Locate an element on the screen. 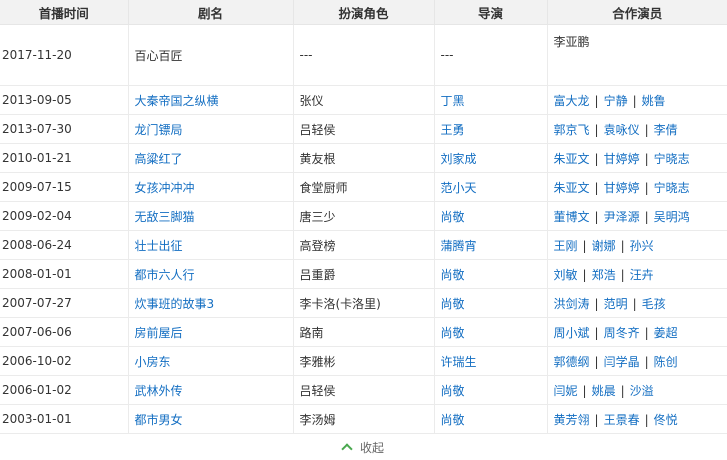  cell-role-text: 吕轻侯 is located at coordinates (317, 390).